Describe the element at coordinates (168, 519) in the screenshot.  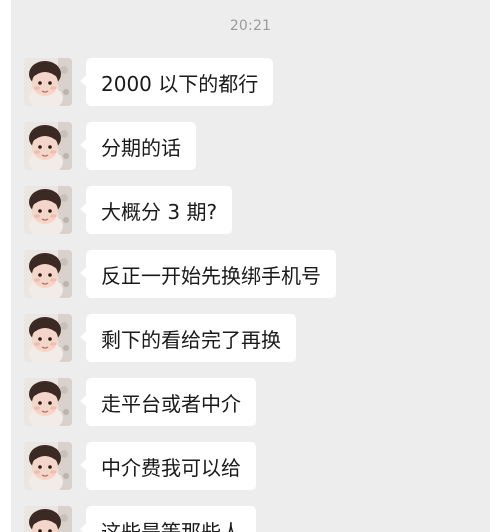
I see `message-bubble: 这些是等那些人` at that location.